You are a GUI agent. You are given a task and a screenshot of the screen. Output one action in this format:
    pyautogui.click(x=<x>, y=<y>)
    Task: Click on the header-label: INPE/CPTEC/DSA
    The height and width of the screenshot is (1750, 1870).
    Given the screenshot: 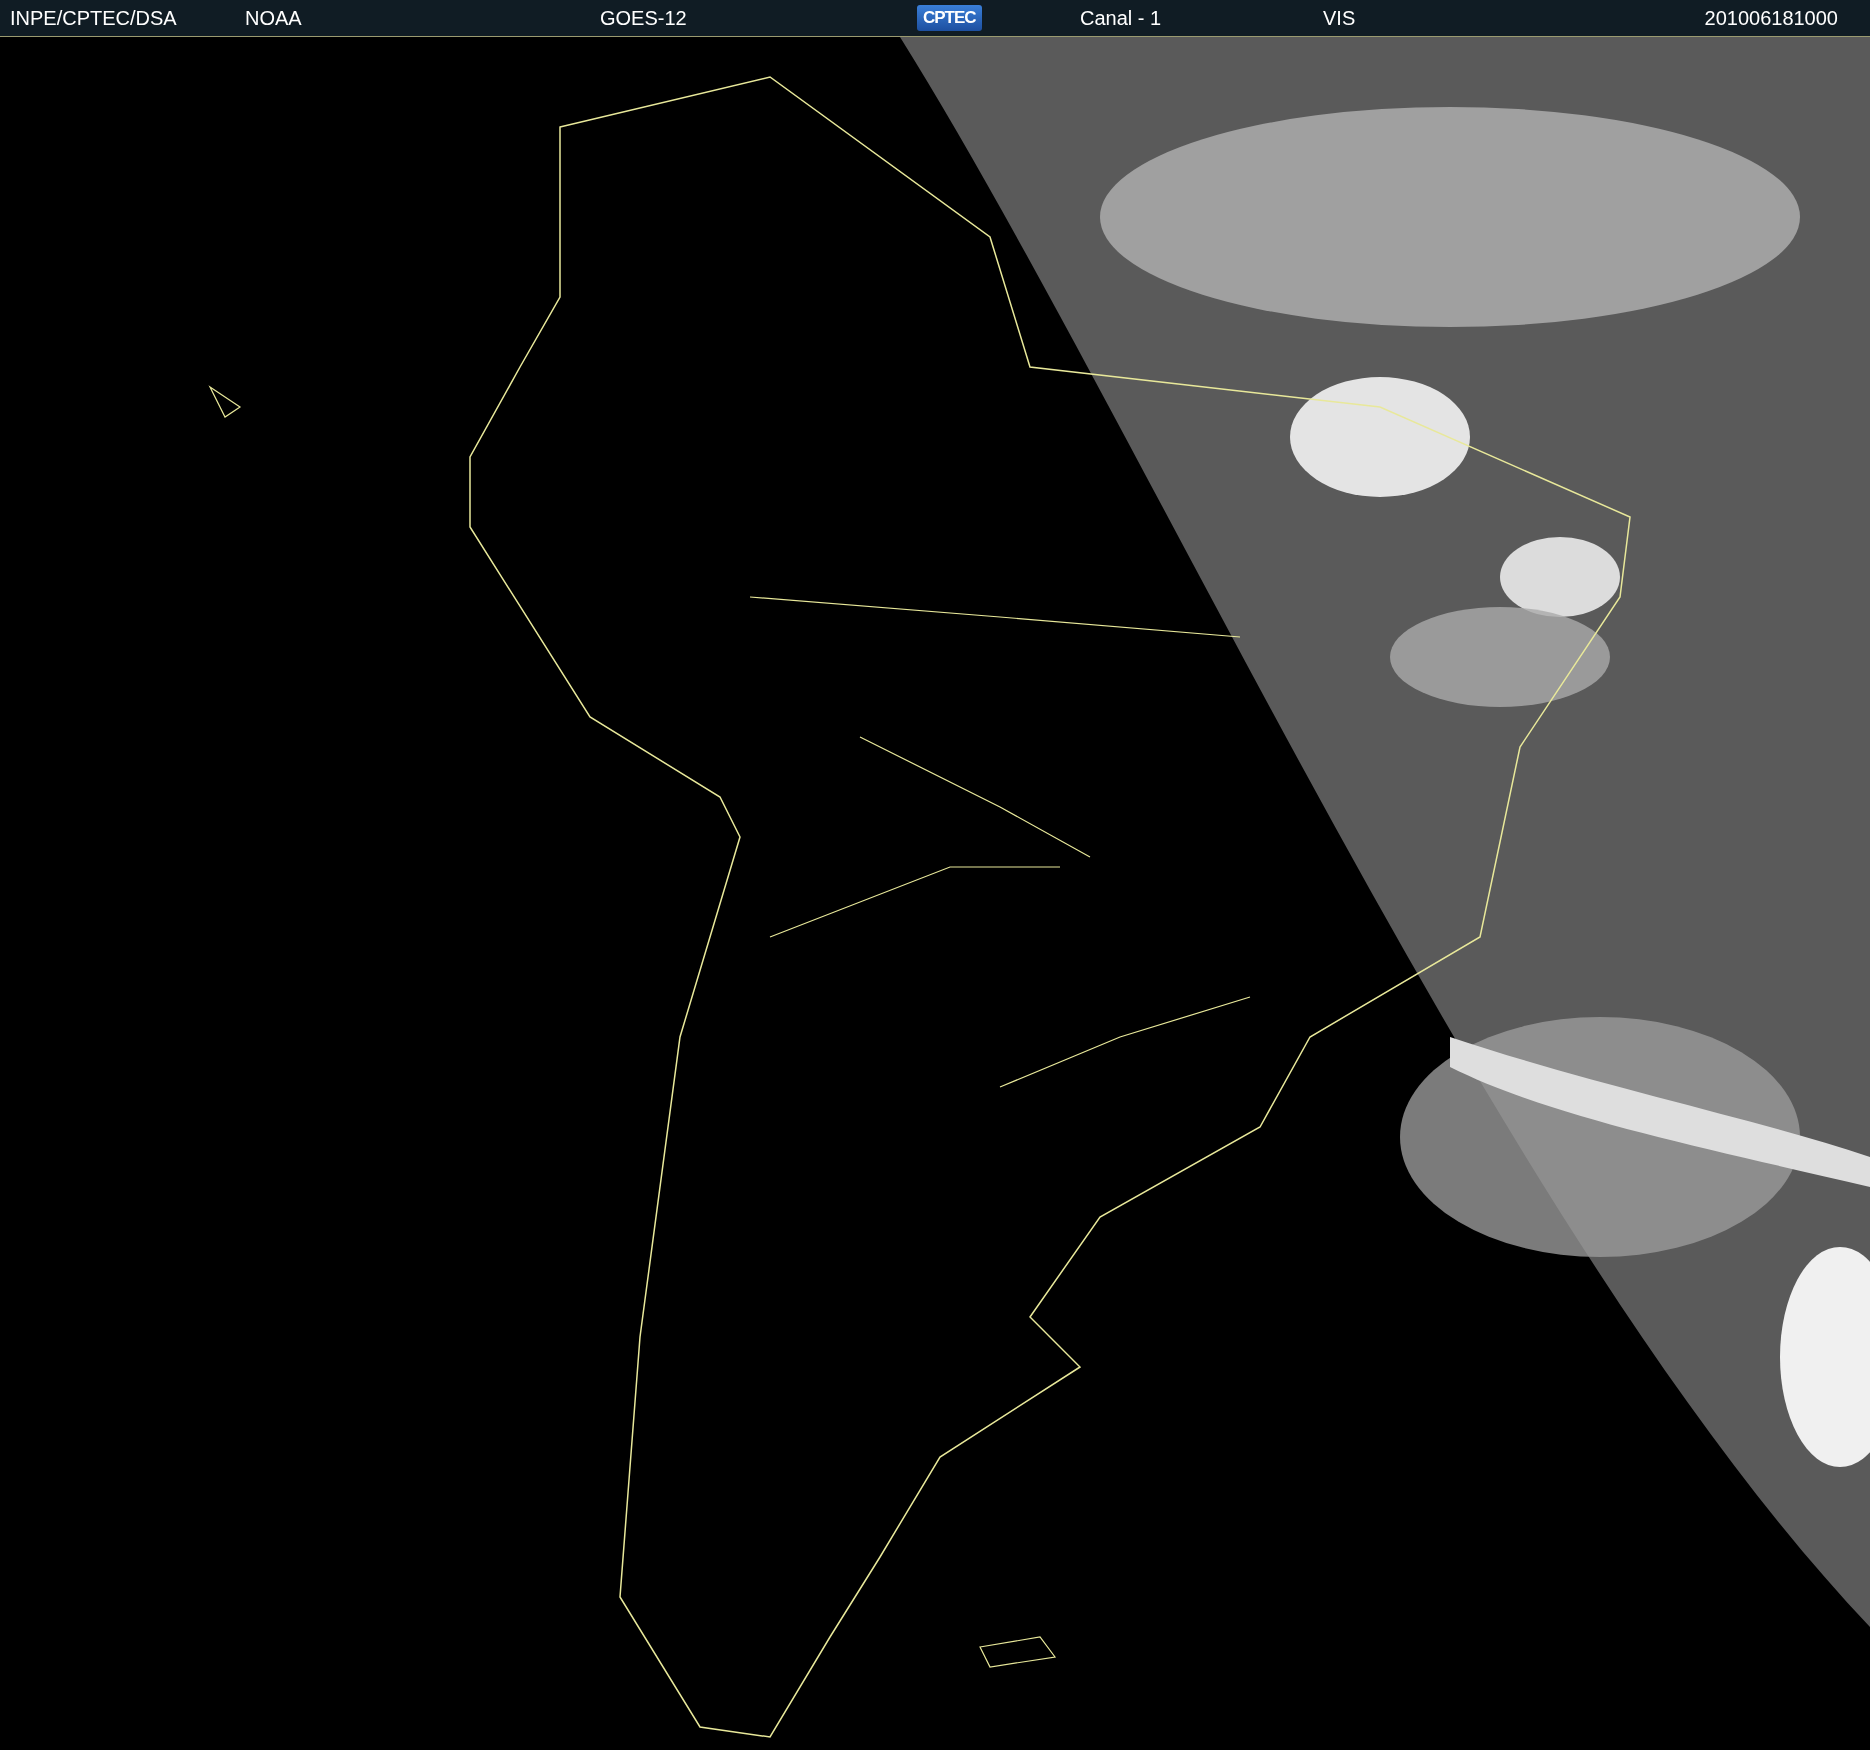 What is the action you would take?
    pyautogui.click(x=94, y=18)
    